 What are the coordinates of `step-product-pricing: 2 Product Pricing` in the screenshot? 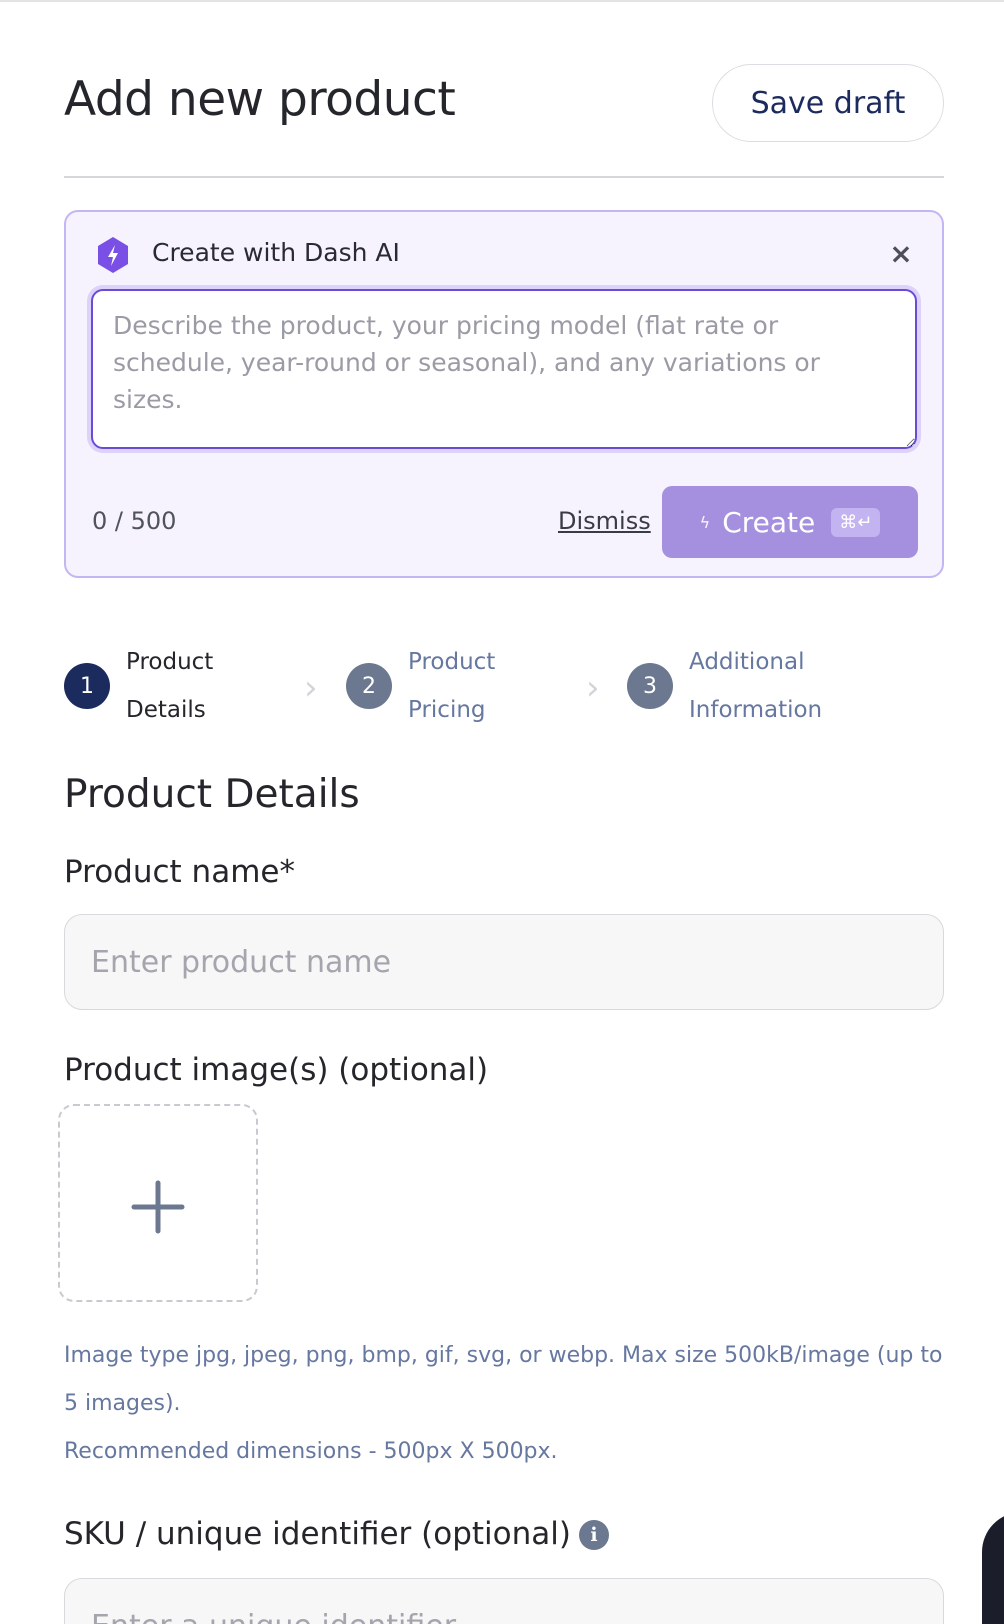 It's located at (447, 686).